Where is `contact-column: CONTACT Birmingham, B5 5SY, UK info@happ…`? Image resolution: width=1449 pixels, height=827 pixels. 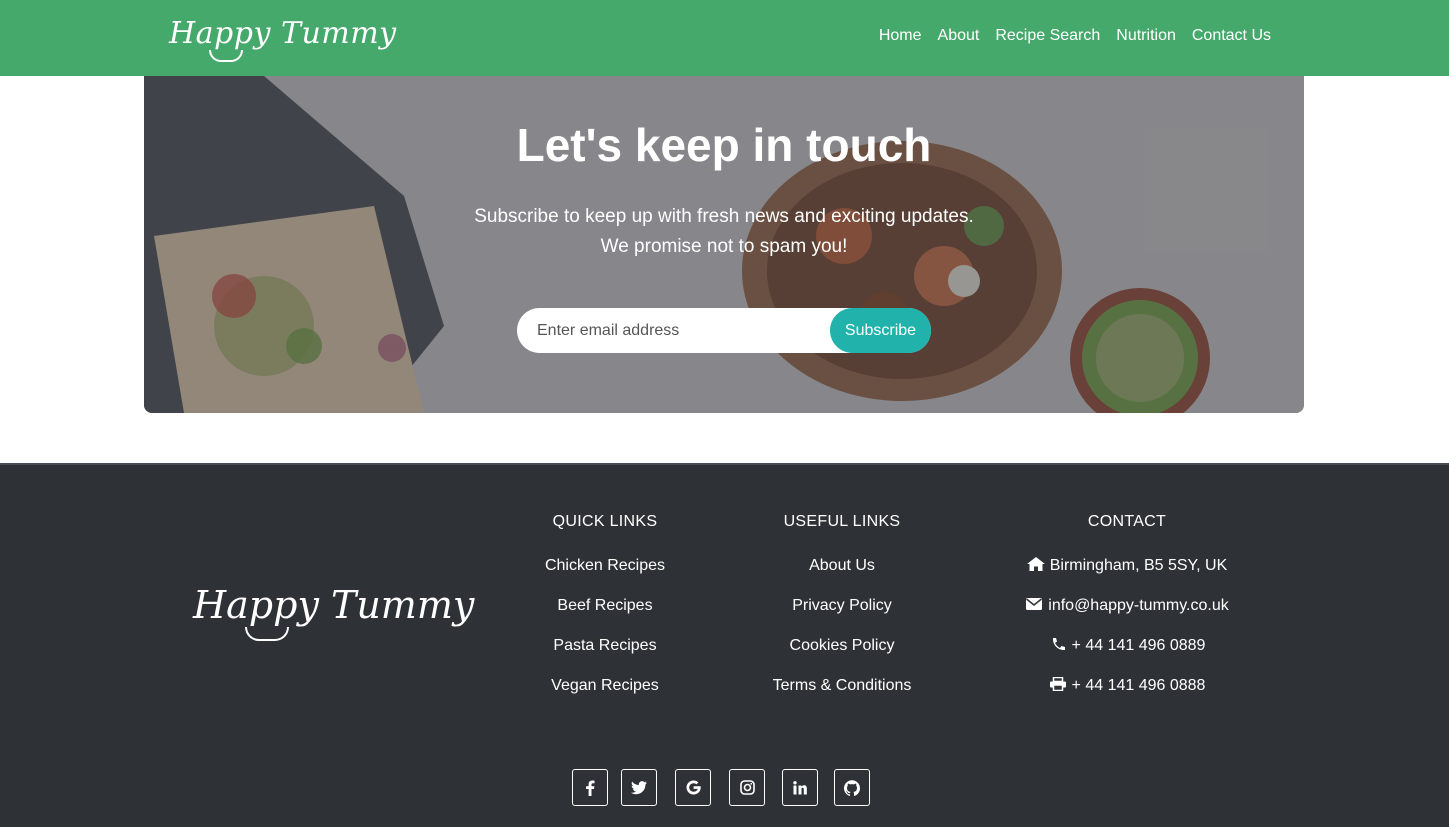
contact-column: CONTACT Birmingham, B5 5SY, UK info@happ… is located at coordinates (1127, 615).